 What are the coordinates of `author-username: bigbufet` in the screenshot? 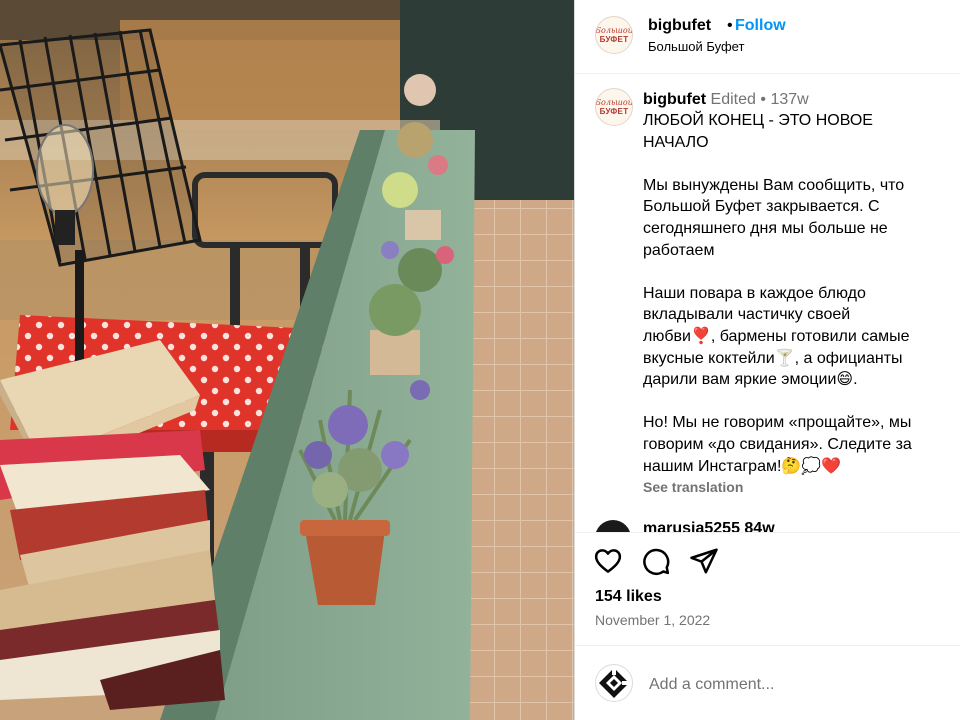 It's located at (679, 26).